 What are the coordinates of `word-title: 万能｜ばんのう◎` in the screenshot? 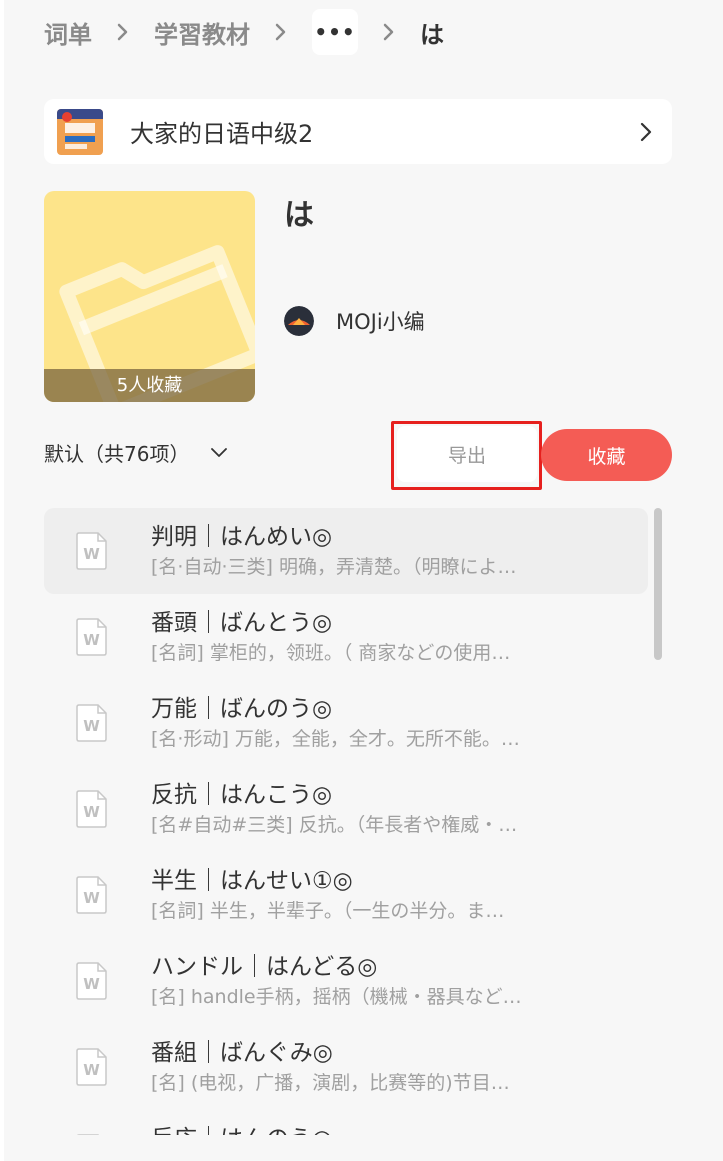 It's located at (242, 709).